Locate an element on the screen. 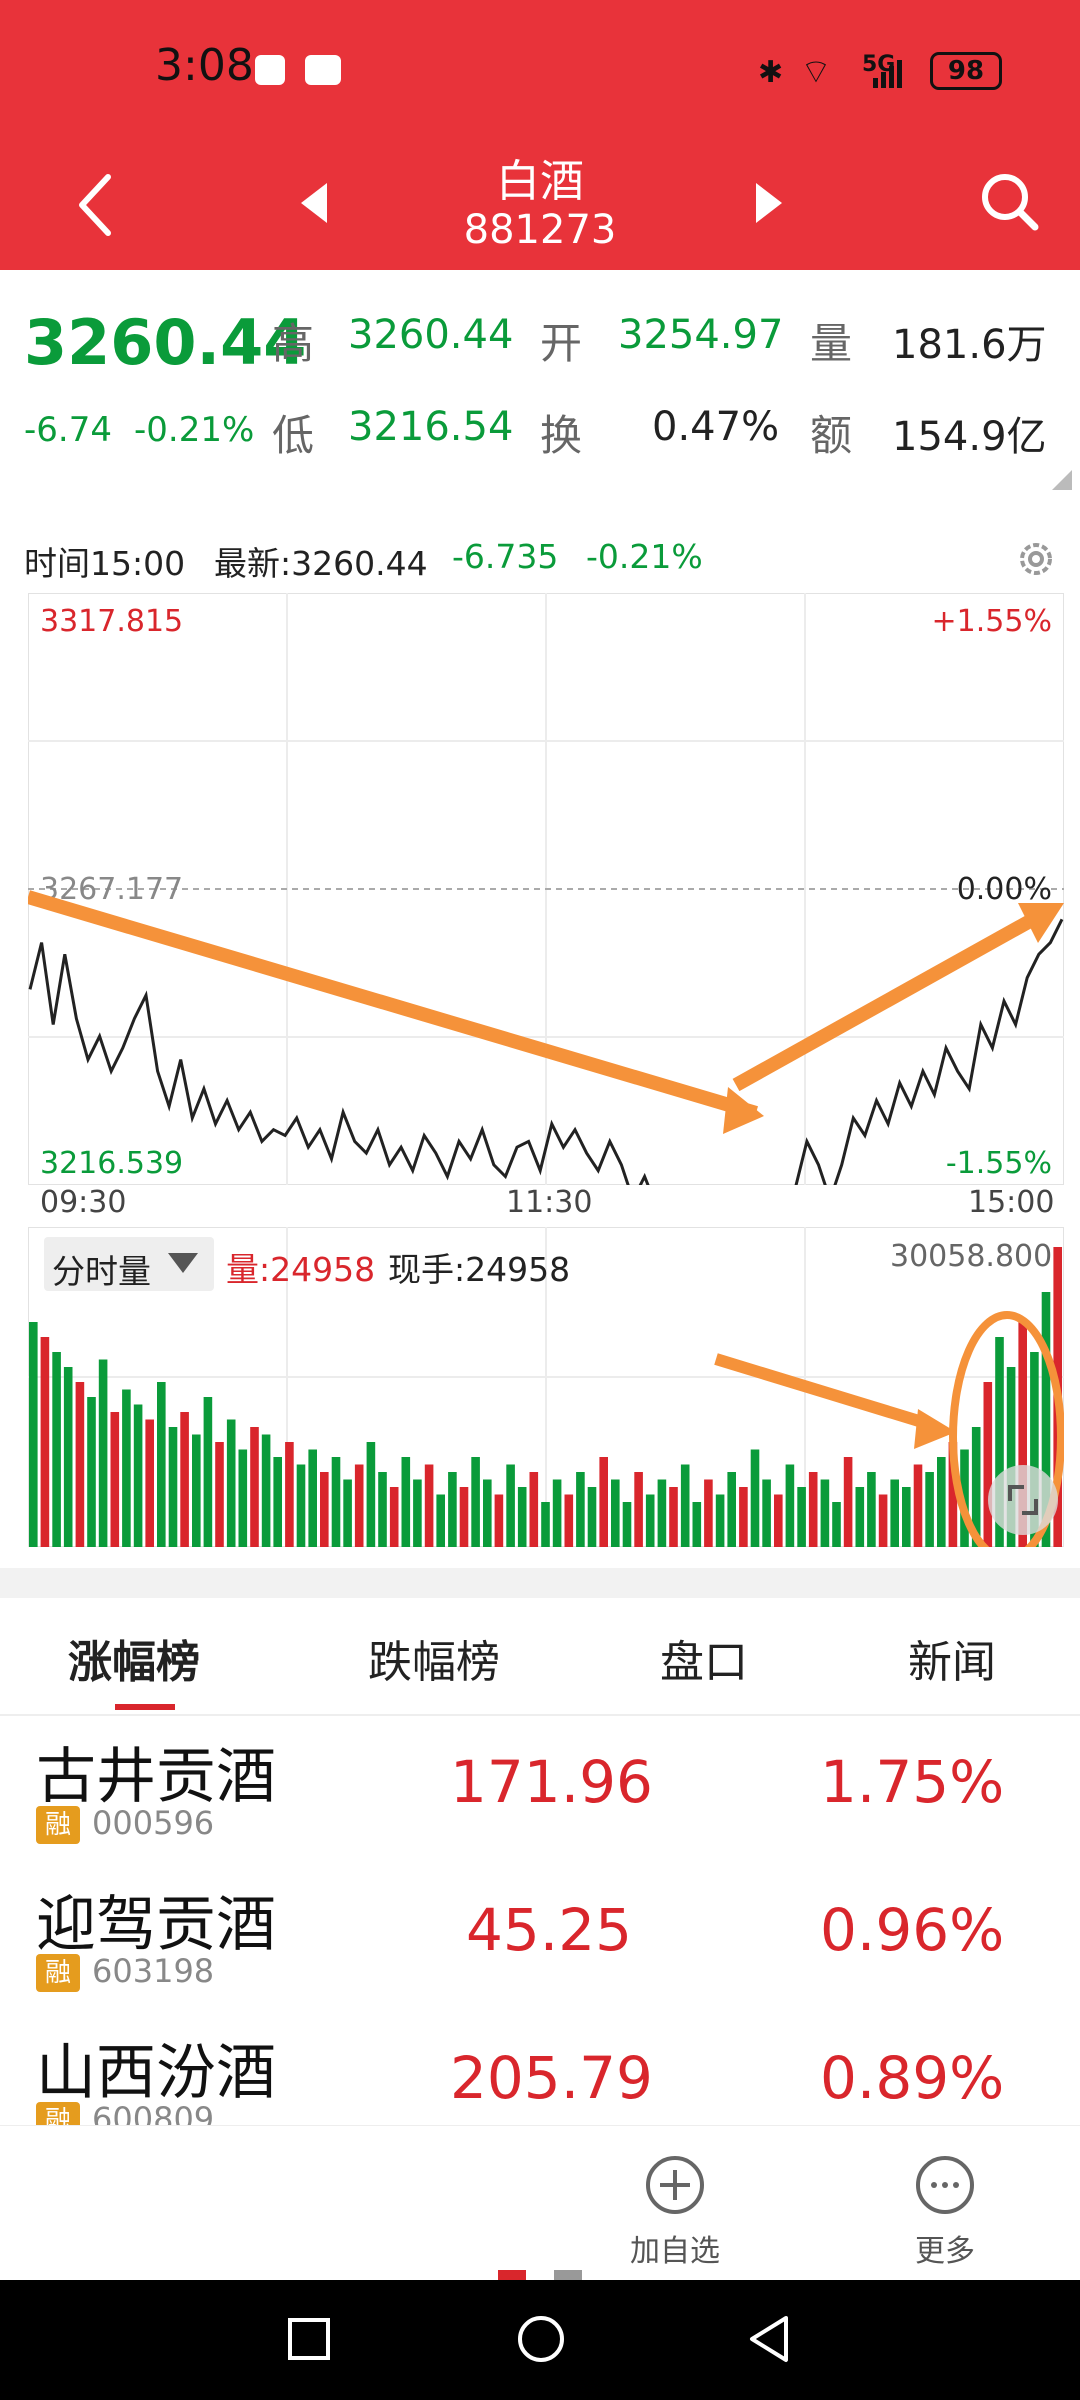 The width and height of the screenshot is (1080, 2400). open-value: 3254.97 is located at coordinates (701, 335).